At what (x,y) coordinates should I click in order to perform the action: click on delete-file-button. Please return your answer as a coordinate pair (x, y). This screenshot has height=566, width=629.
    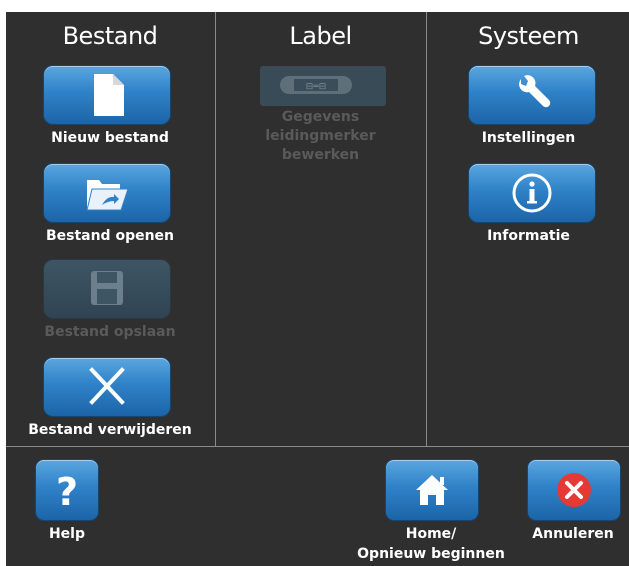
    Looking at the image, I should click on (107, 387).